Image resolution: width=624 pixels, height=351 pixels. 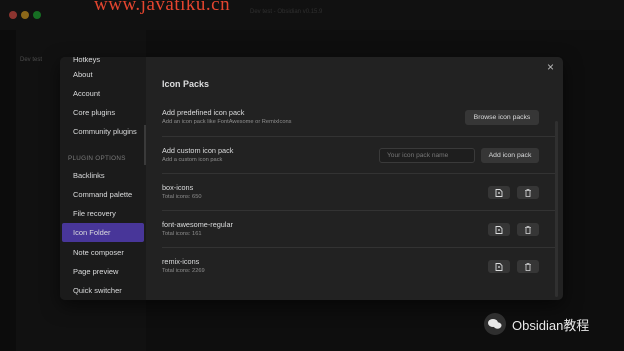 What do you see at coordinates (510, 155) in the screenshot?
I see `add-icon-pack-button: Add icon pack` at bounding box center [510, 155].